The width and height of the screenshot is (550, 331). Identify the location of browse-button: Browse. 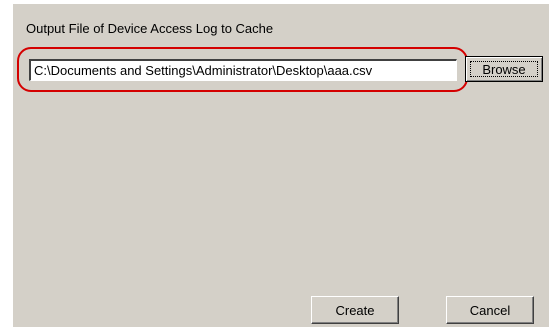
(504, 69).